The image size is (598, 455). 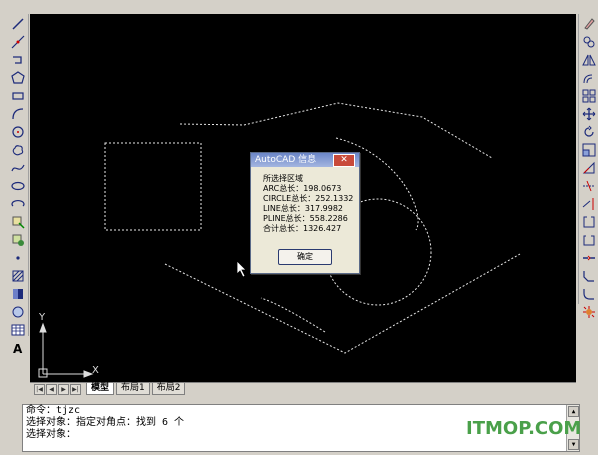 I want to click on rotate-icon, so click(x=589, y=132).